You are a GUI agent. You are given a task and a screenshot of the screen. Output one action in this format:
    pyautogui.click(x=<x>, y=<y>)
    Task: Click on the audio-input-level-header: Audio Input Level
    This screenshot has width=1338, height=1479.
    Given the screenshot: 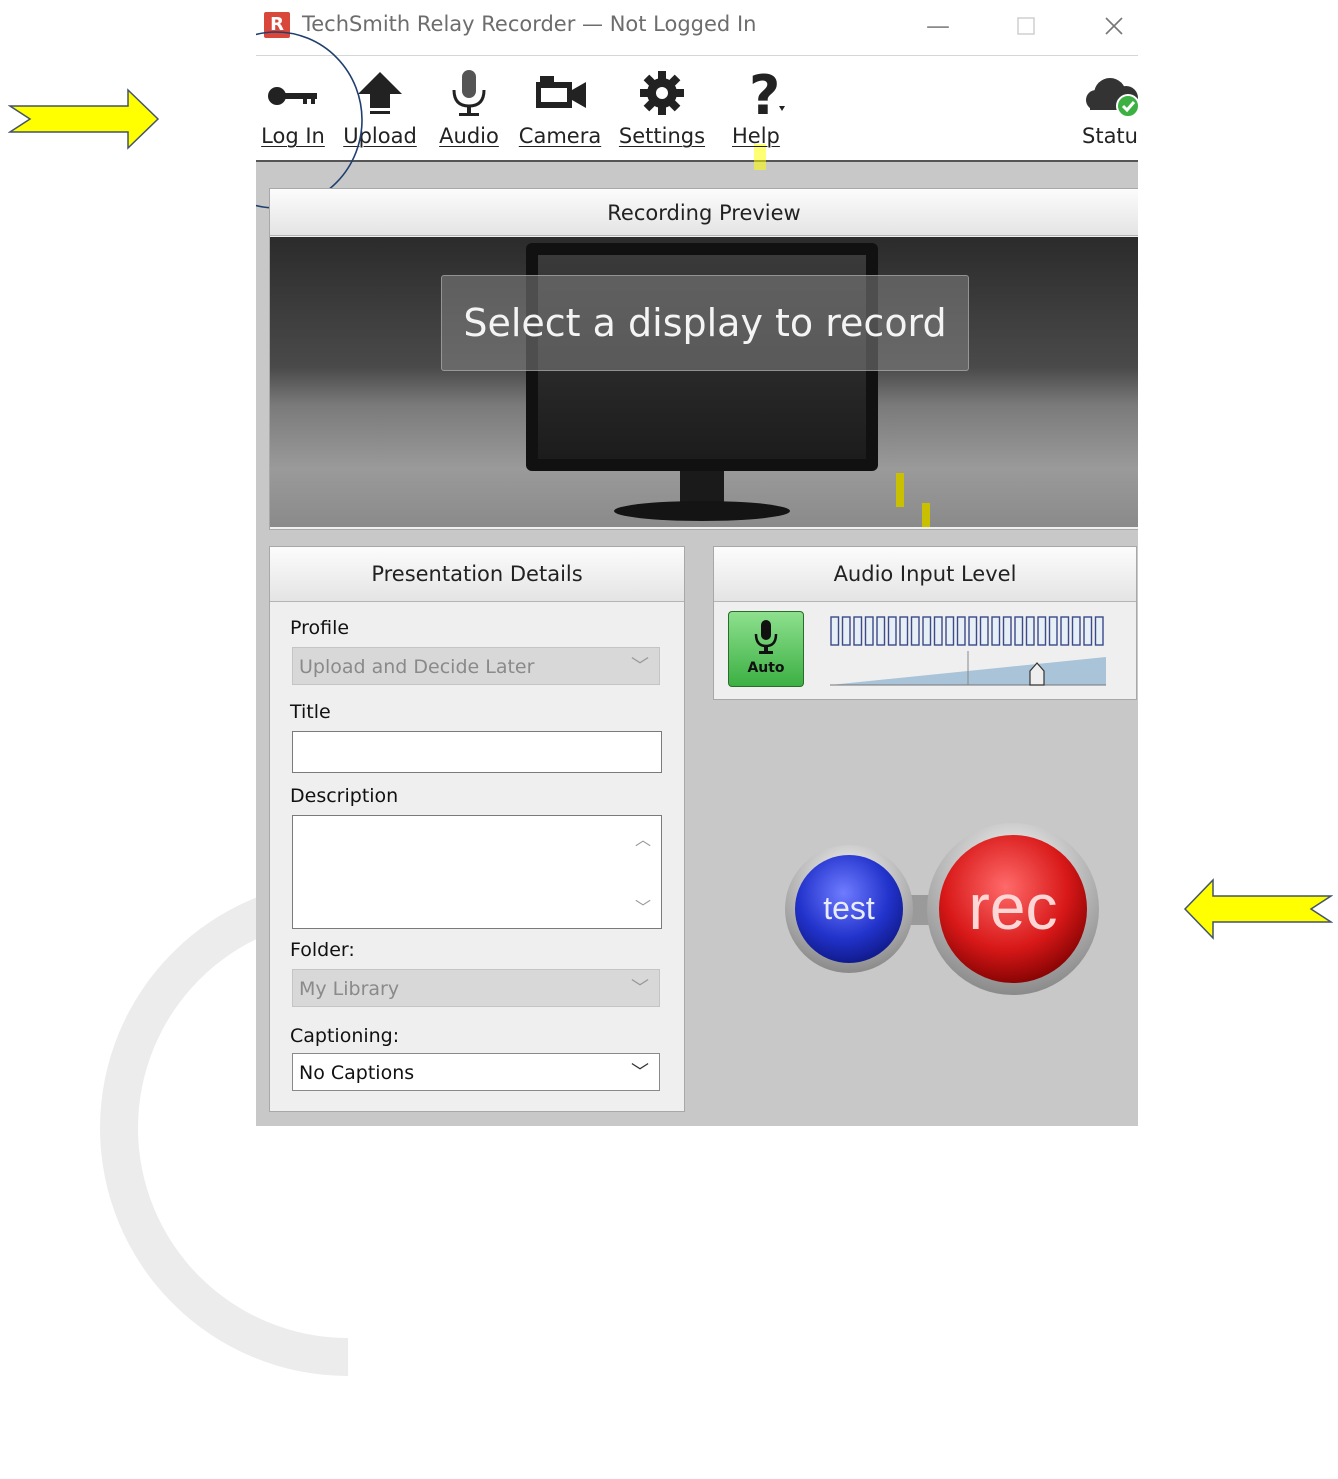 What is the action you would take?
    pyautogui.click(x=925, y=574)
    